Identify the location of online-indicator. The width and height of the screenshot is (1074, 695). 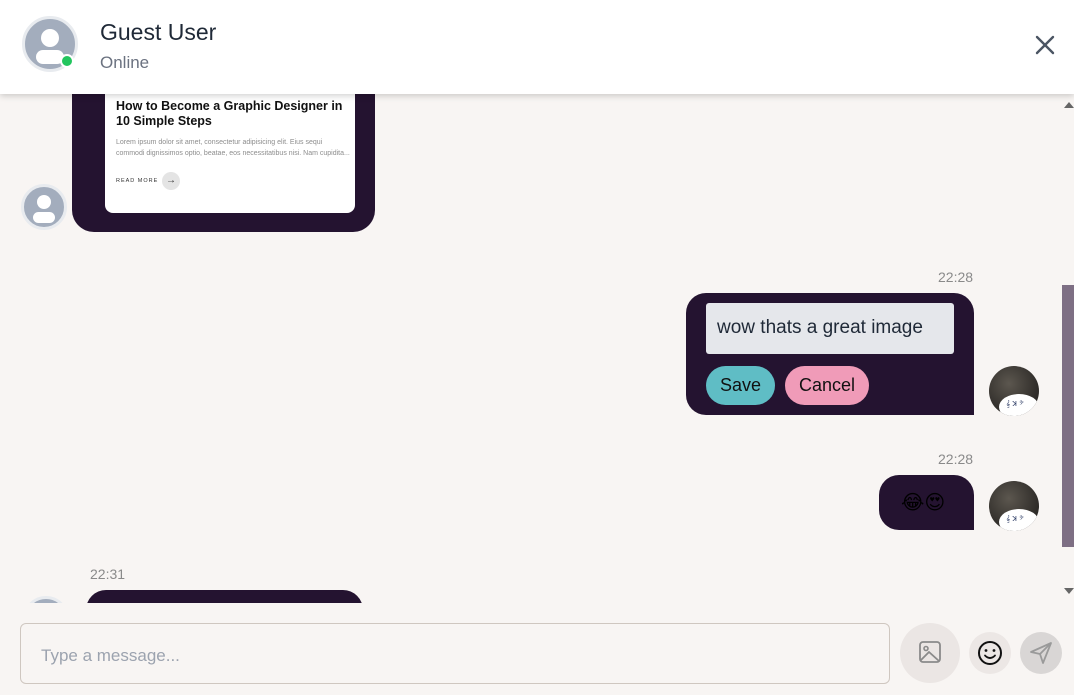
(67, 61).